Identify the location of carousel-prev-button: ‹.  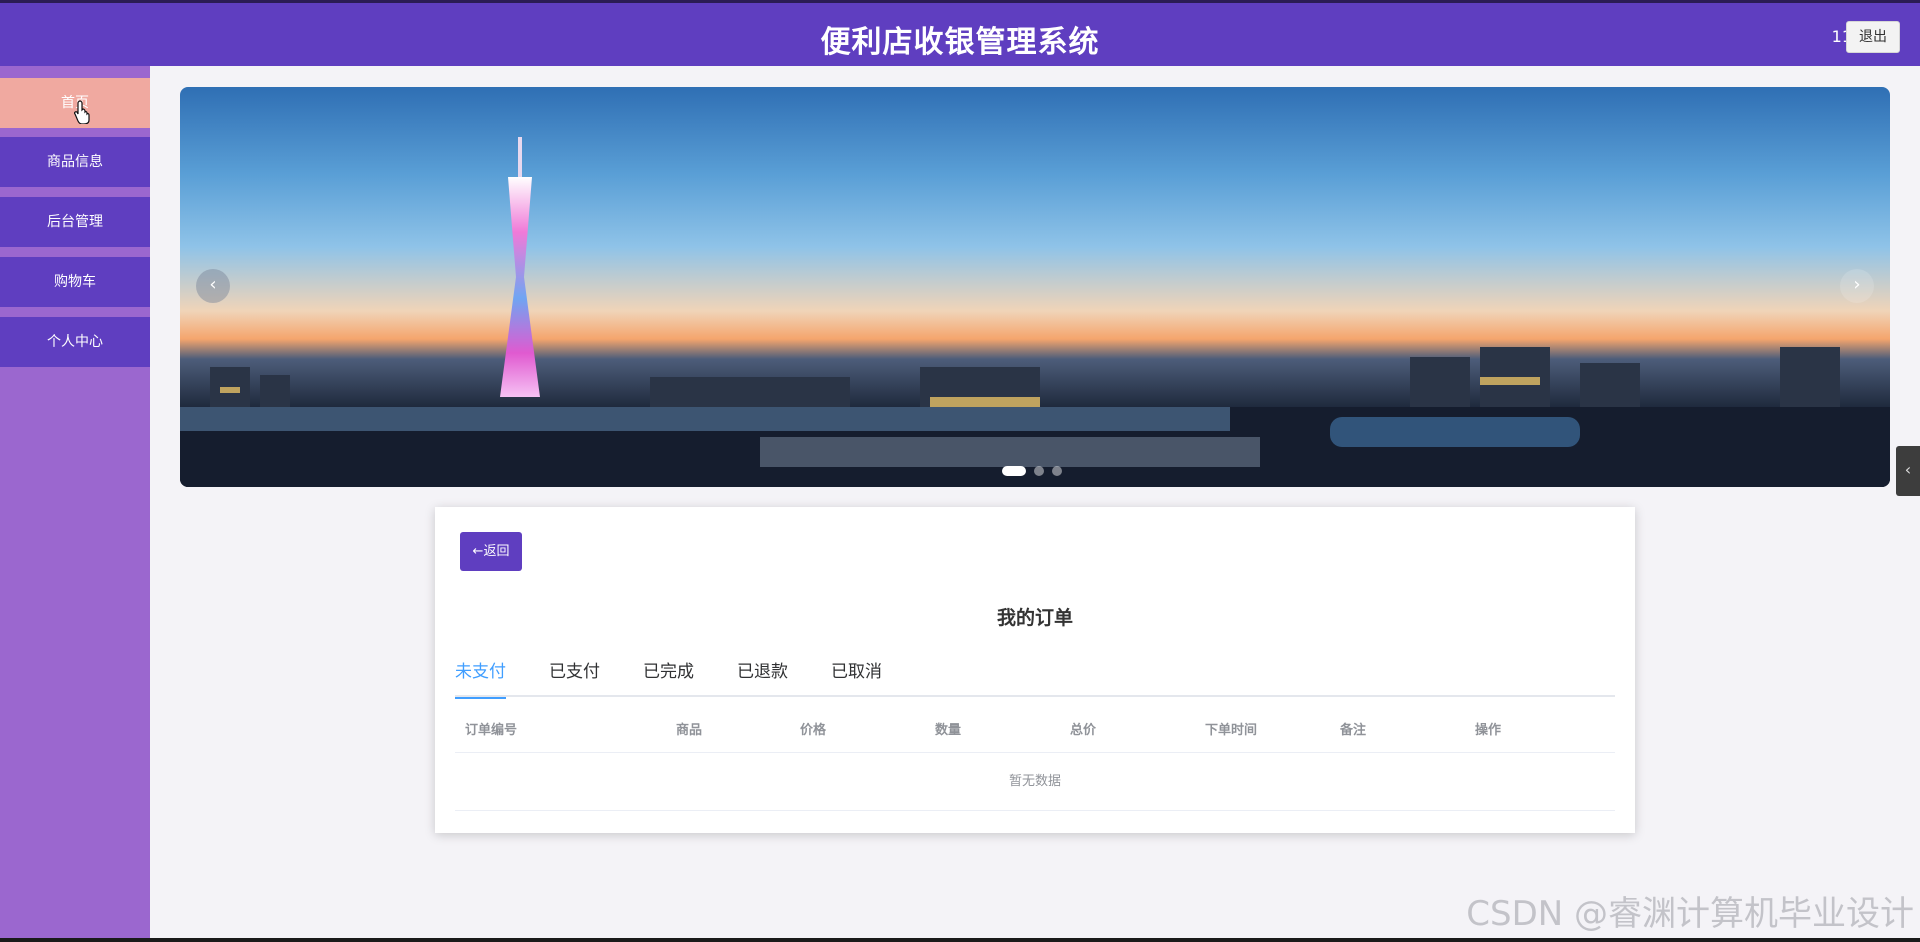
(213, 286).